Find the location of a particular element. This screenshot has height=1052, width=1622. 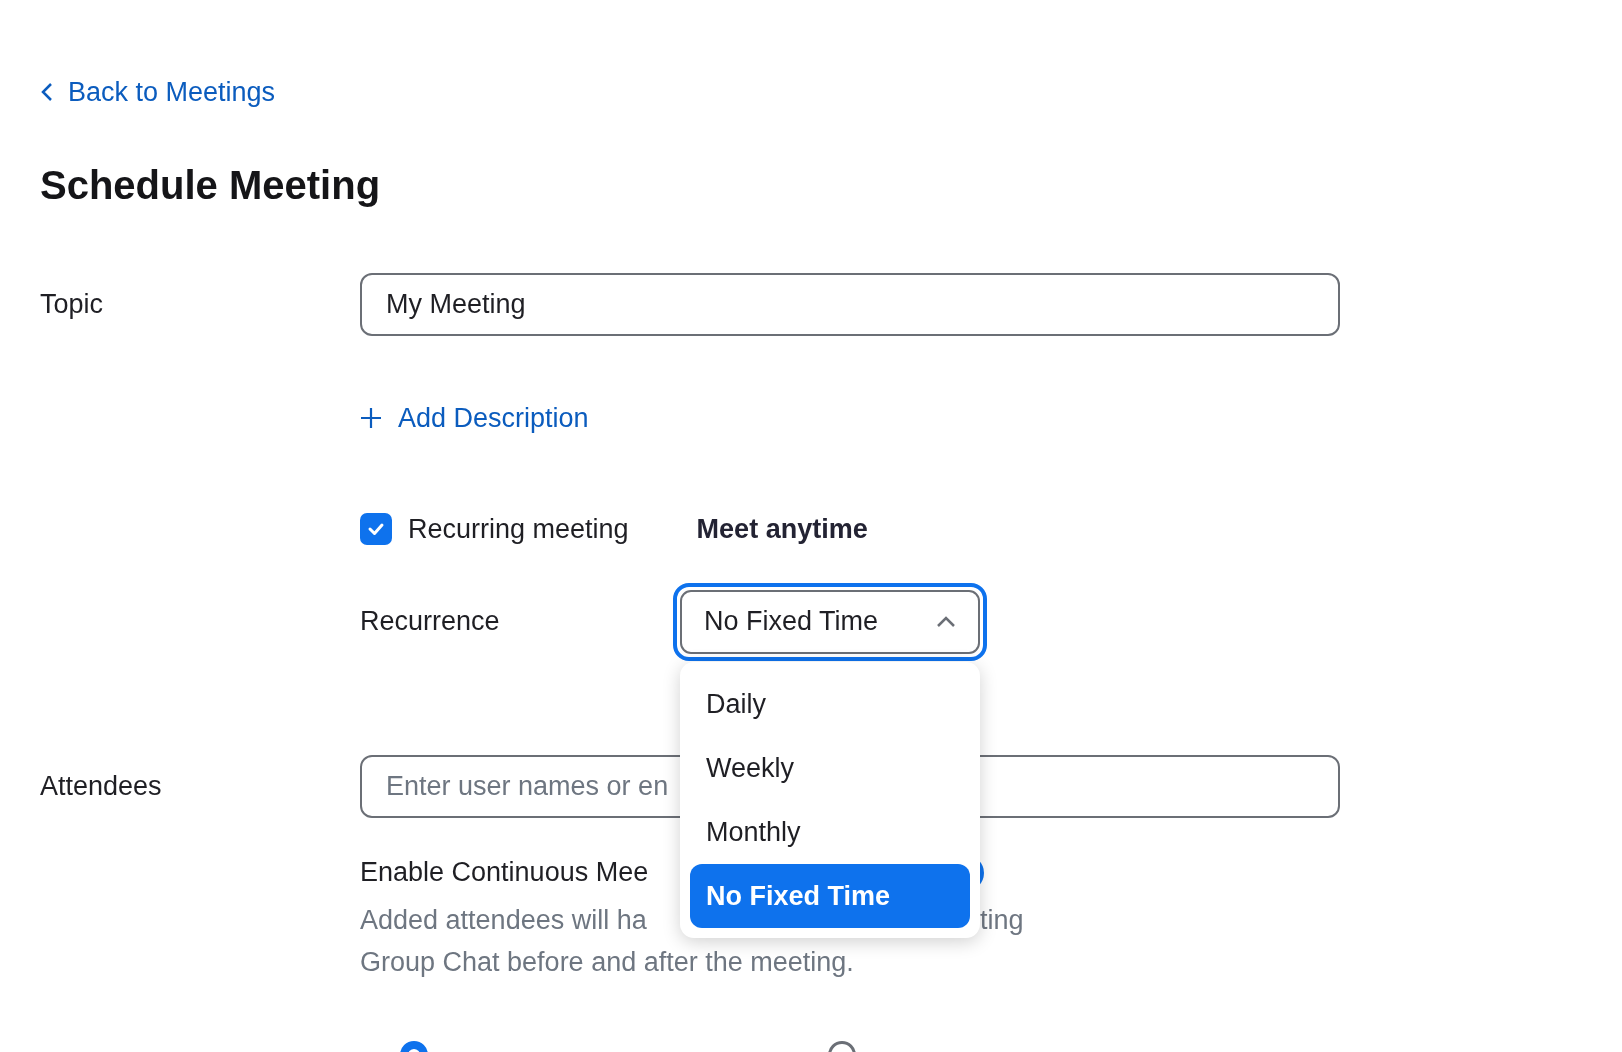

topic-field: My Meeting is located at coordinates (850, 304).